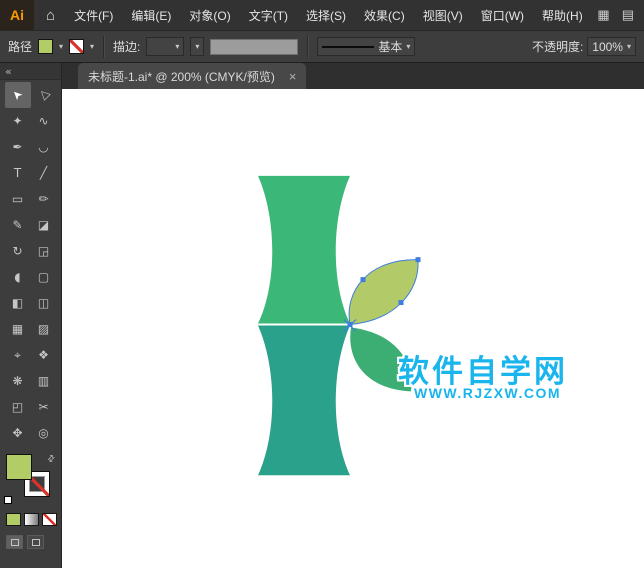 This screenshot has height=568, width=644. I want to click on selection-tool: ➤, so click(17, 95).